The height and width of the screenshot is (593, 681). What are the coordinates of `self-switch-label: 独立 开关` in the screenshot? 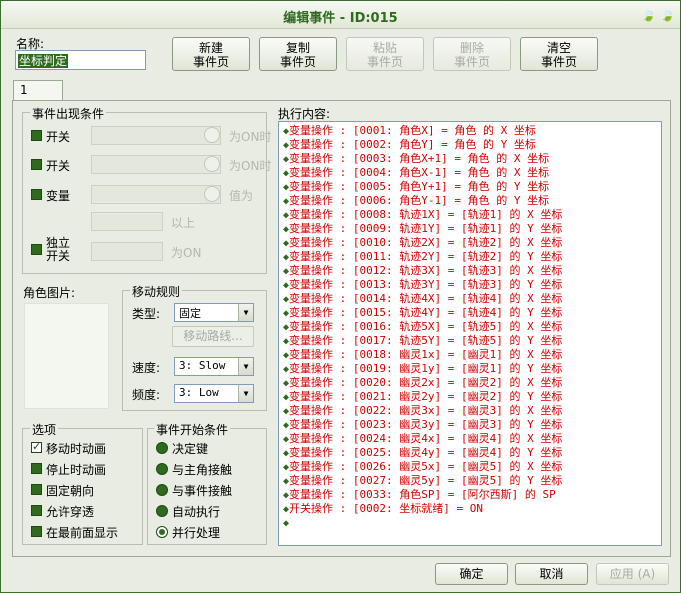 It's located at (58, 250).